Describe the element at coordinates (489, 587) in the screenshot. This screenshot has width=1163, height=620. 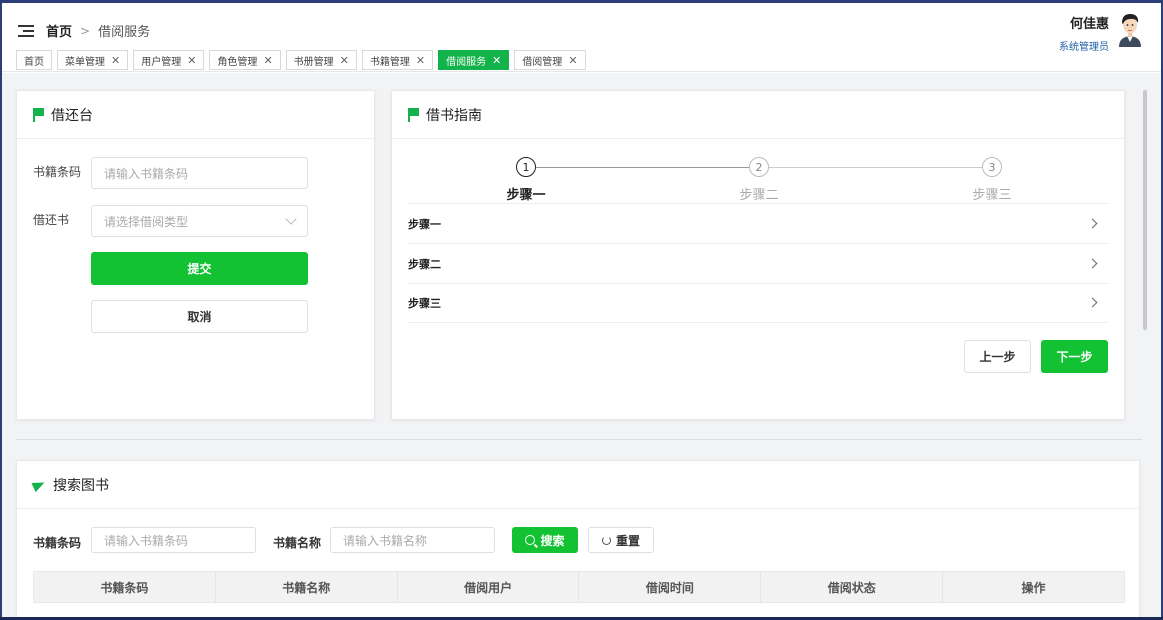
I see `column-header: 借阅用户` at that location.